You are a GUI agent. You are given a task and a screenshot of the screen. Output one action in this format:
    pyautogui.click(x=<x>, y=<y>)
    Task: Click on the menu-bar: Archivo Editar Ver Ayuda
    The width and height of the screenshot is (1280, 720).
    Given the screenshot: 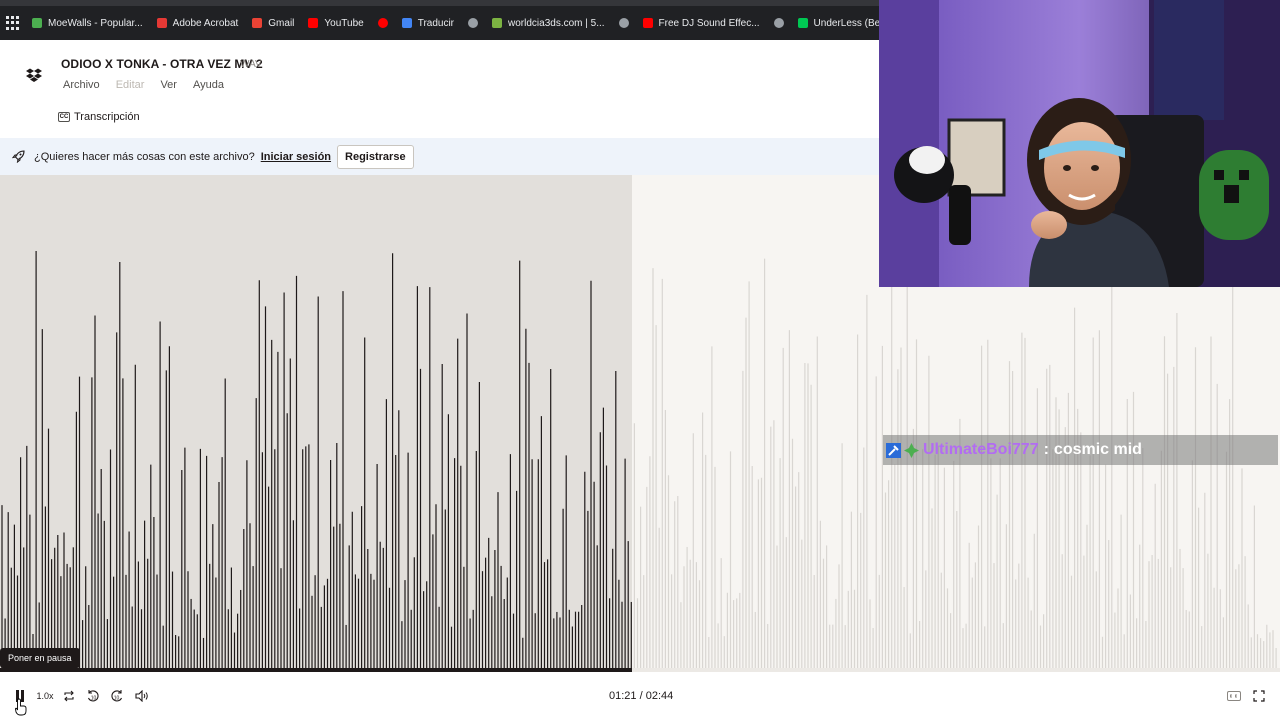 What is the action you would take?
    pyautogui.click(x=143, y=85)
    